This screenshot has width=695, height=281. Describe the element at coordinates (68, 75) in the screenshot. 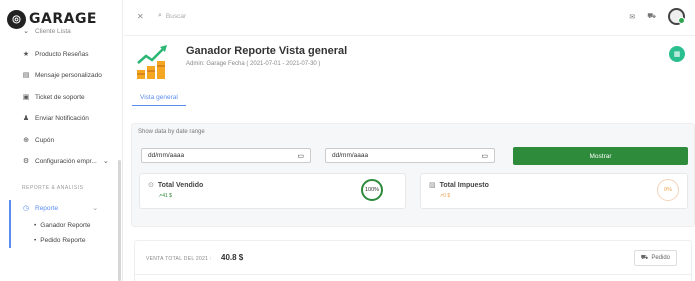

I see `sidebar-item-label: Mensaje personalizado` at that location.